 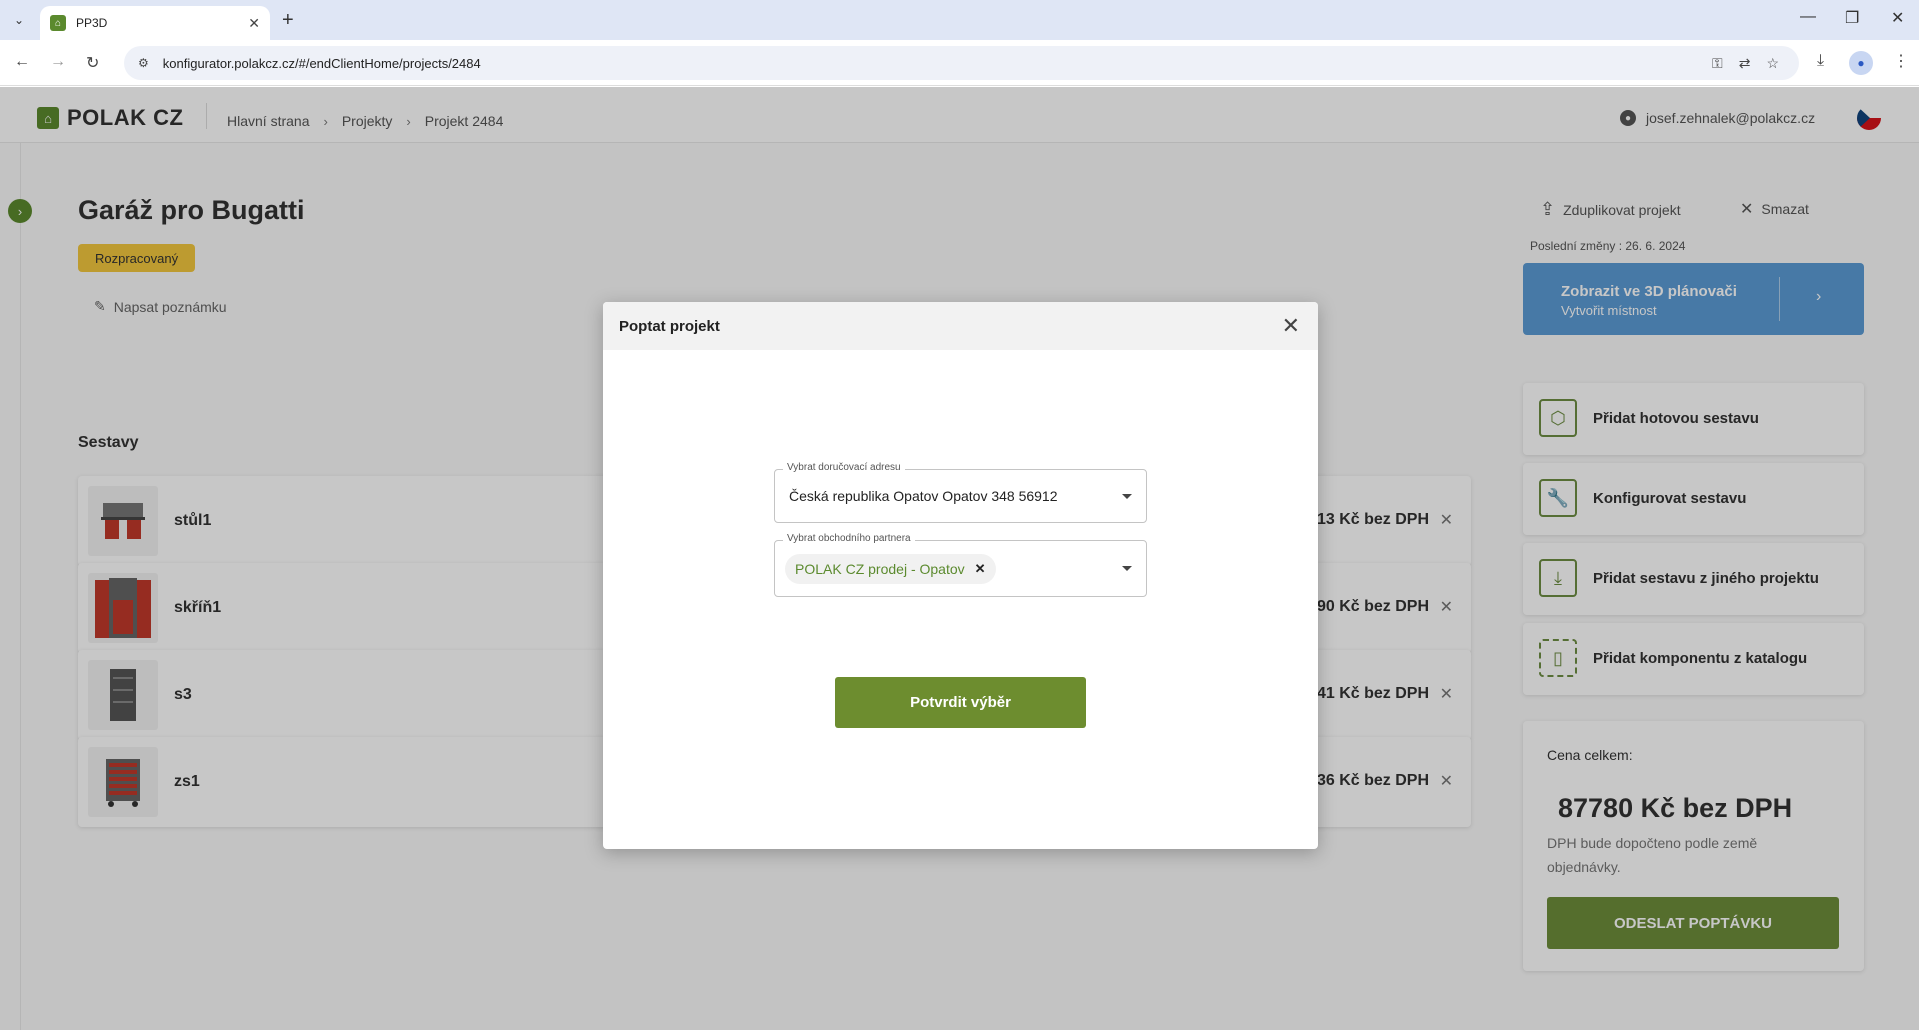 What do you see at coordinates (143, 63) in the screenshot?
I see `site-settings-icon: ⚙` at bounding box center [143, 63].